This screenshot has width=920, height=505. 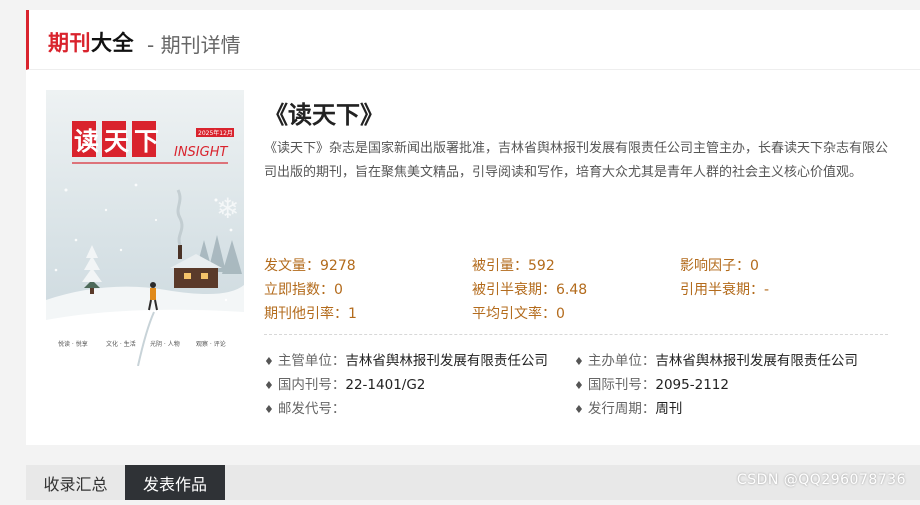 I want to click on metric-article-count: 发文量：9278, so click(x=310, y=266).